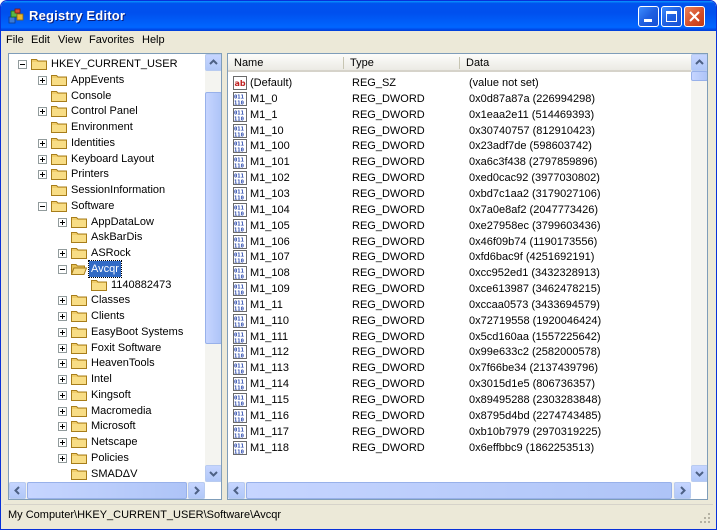 The image size is (717, 530). I want to click on tree-item: Printers, so click(107, 174).